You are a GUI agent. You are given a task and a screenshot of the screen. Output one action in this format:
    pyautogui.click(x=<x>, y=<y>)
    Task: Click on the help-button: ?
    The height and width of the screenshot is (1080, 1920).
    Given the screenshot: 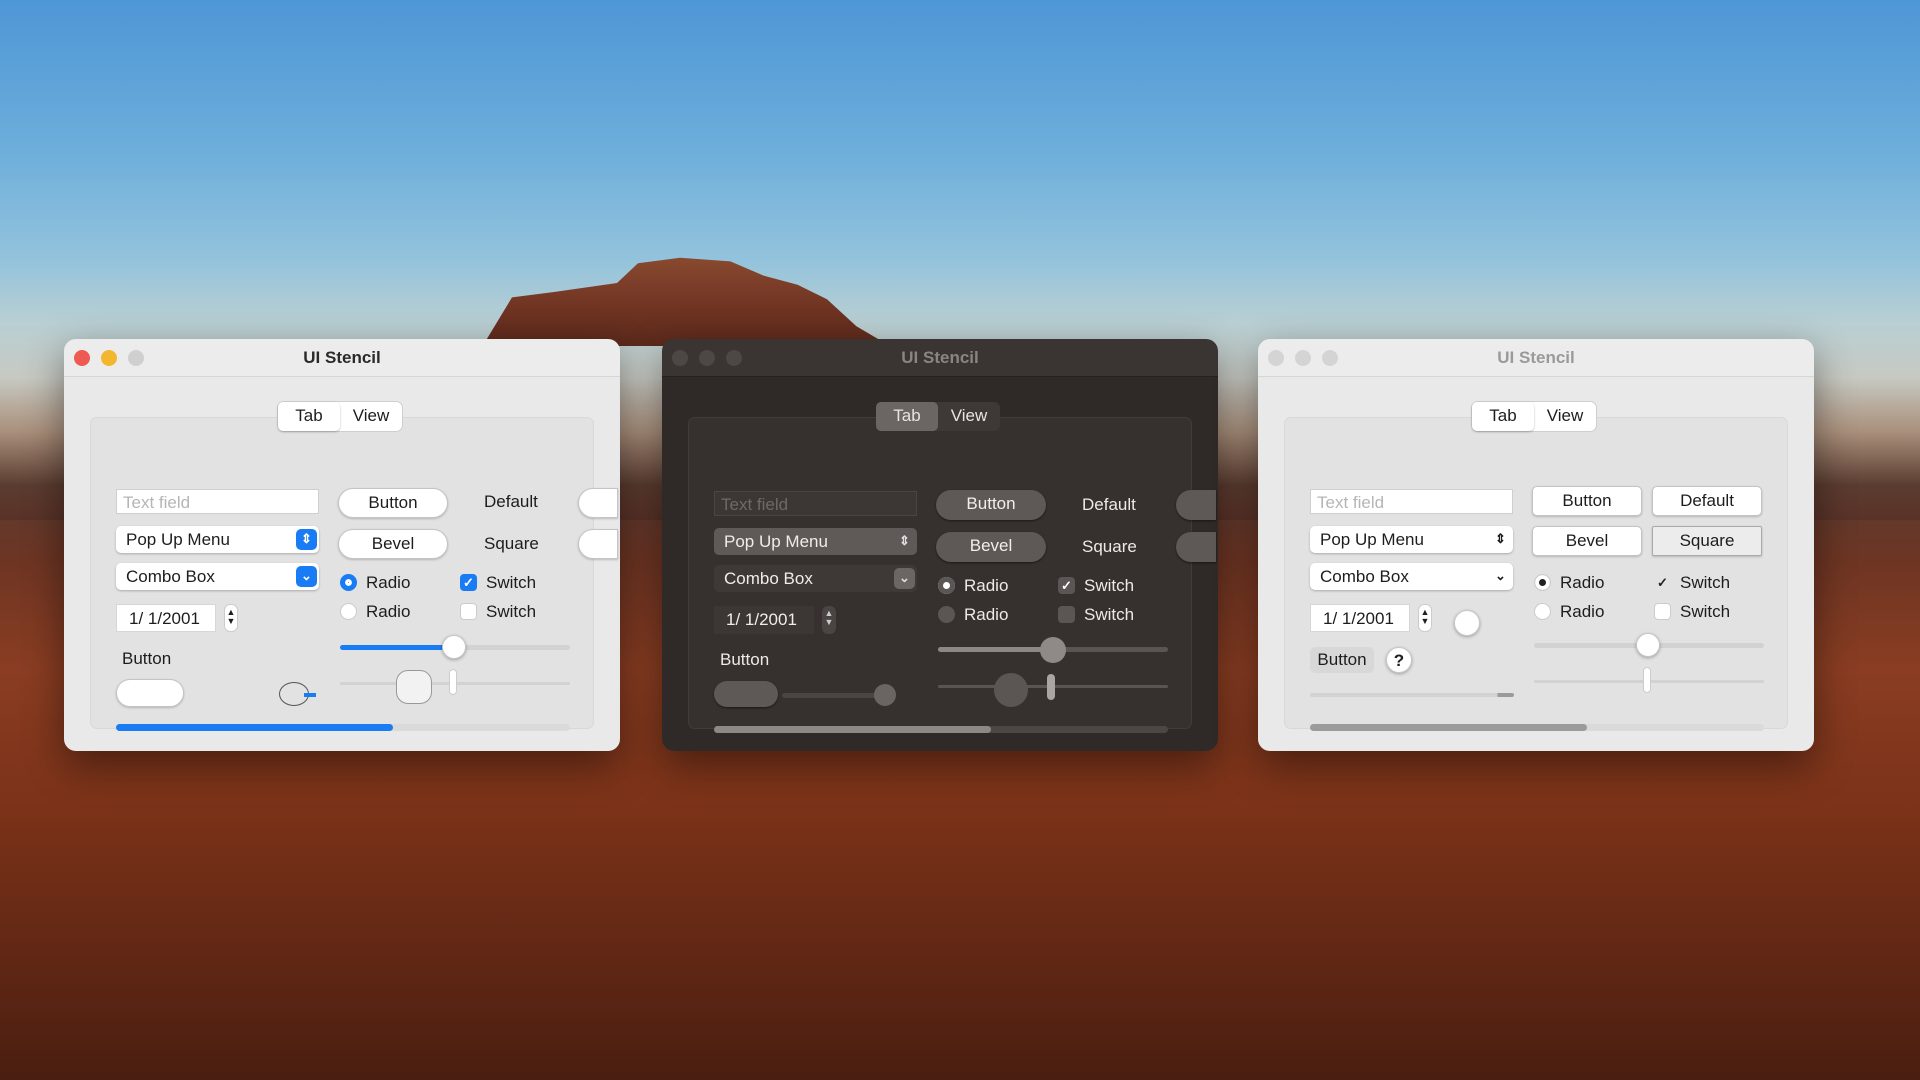 What is the action you would take?
    pyautogui.click(x=1399, y=660)
    